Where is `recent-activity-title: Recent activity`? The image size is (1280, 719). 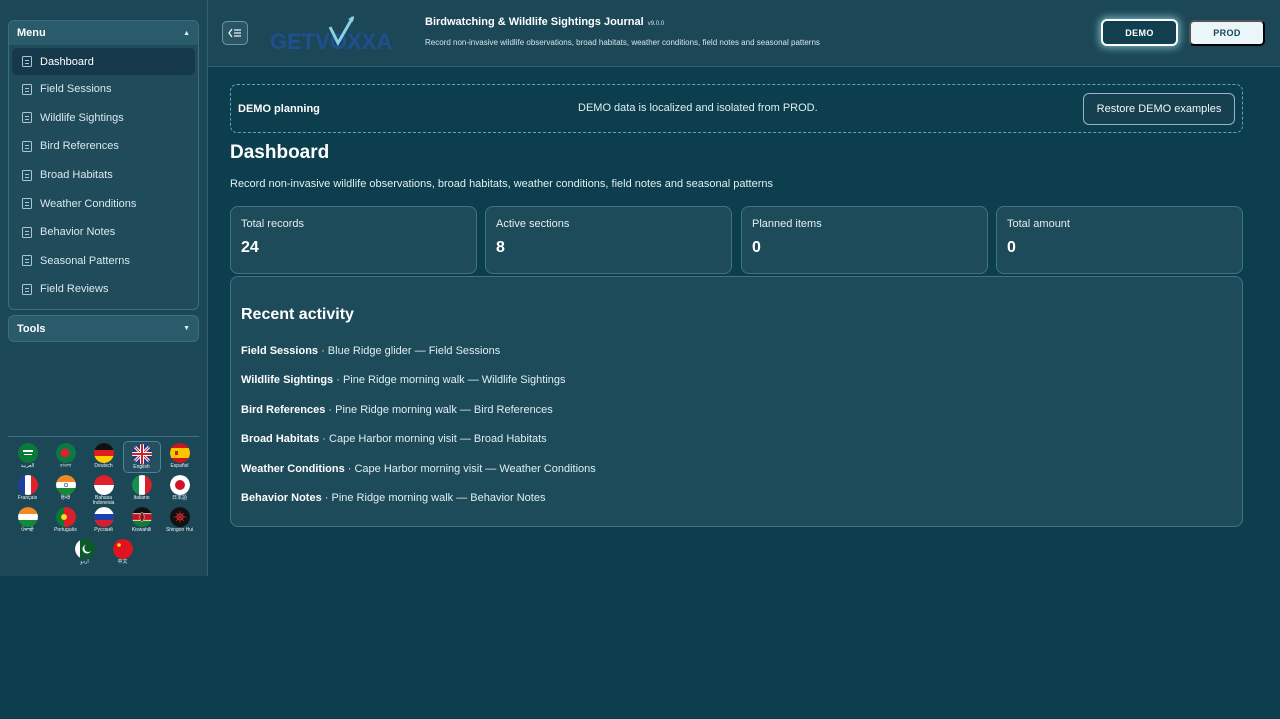
recent-activity-title: Recent activity is located at coordinates (297, 314).